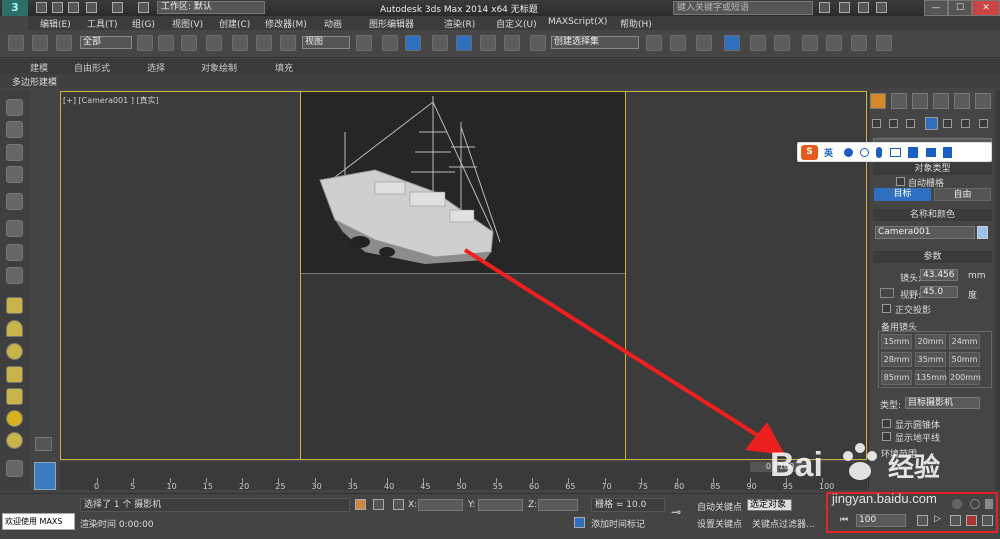  I want to click on lens-input: 43.456, so click(939, 275).